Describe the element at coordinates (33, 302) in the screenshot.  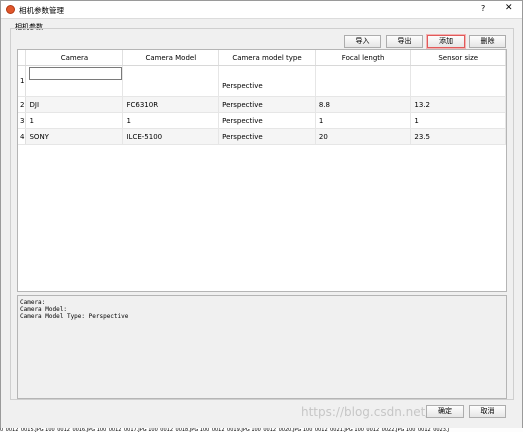
I see `info-camera-line: Camera:` at that location.